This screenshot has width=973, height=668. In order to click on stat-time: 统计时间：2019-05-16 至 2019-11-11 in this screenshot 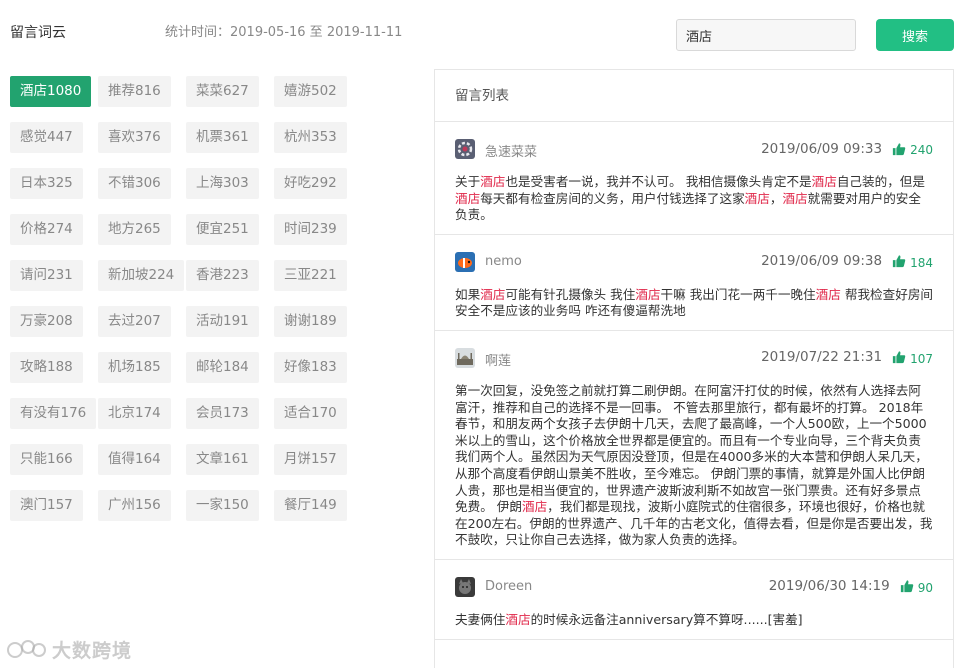, I will do `click(284, 32)`.